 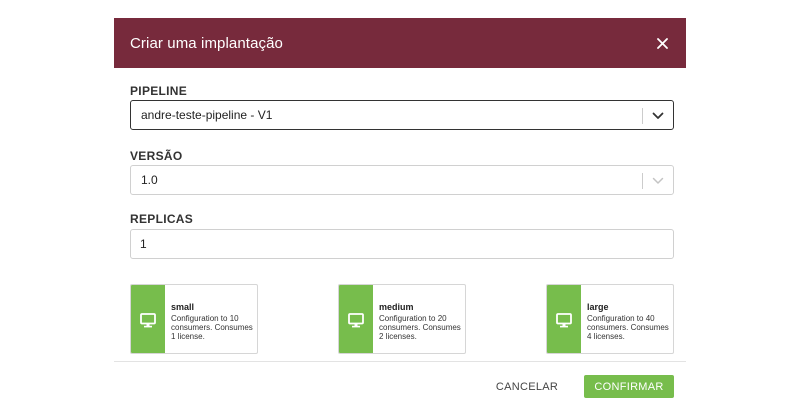 I want to click on replicas-input, so click(x=402, y=244).